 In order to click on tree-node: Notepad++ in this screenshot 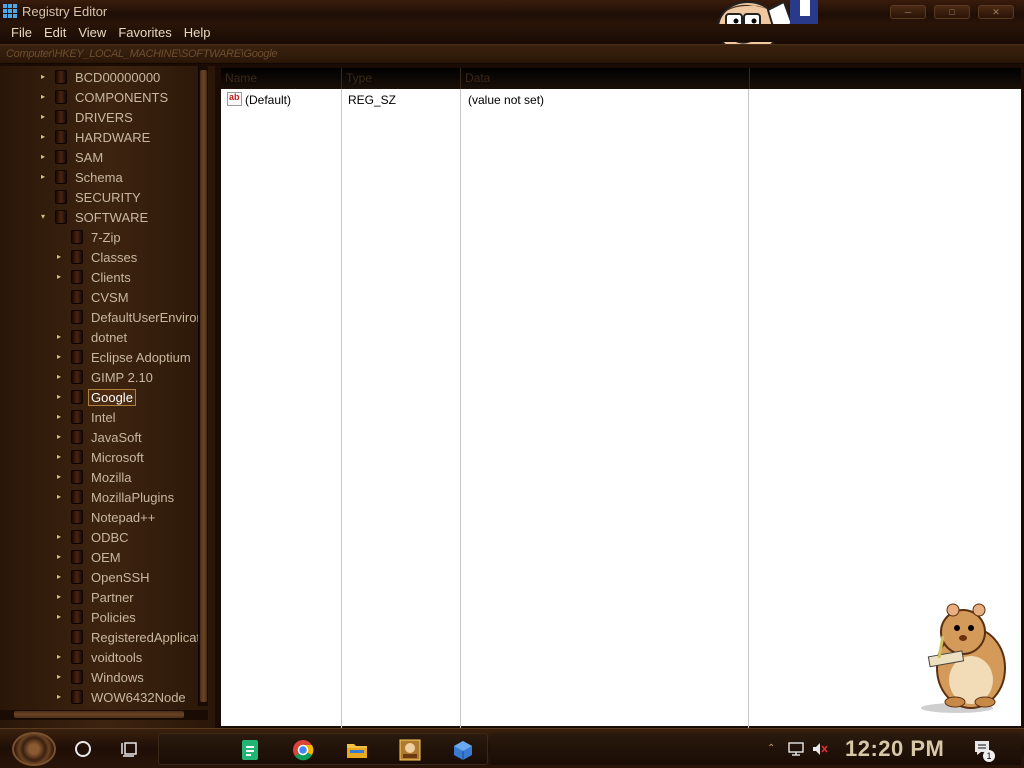, I will do `click(105, 517)`.